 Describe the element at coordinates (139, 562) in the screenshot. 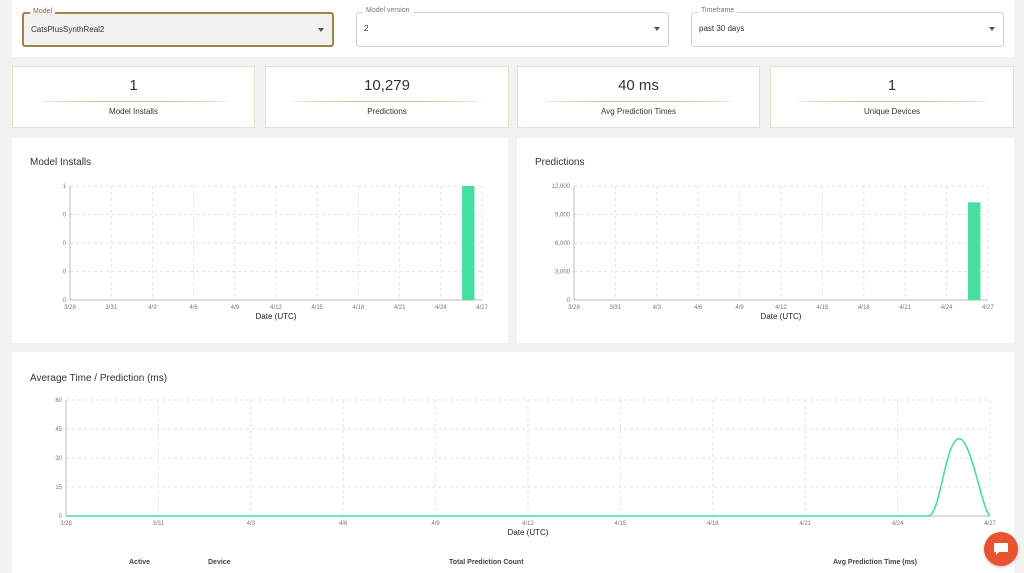

I see `table-header-active: Active` at that location.